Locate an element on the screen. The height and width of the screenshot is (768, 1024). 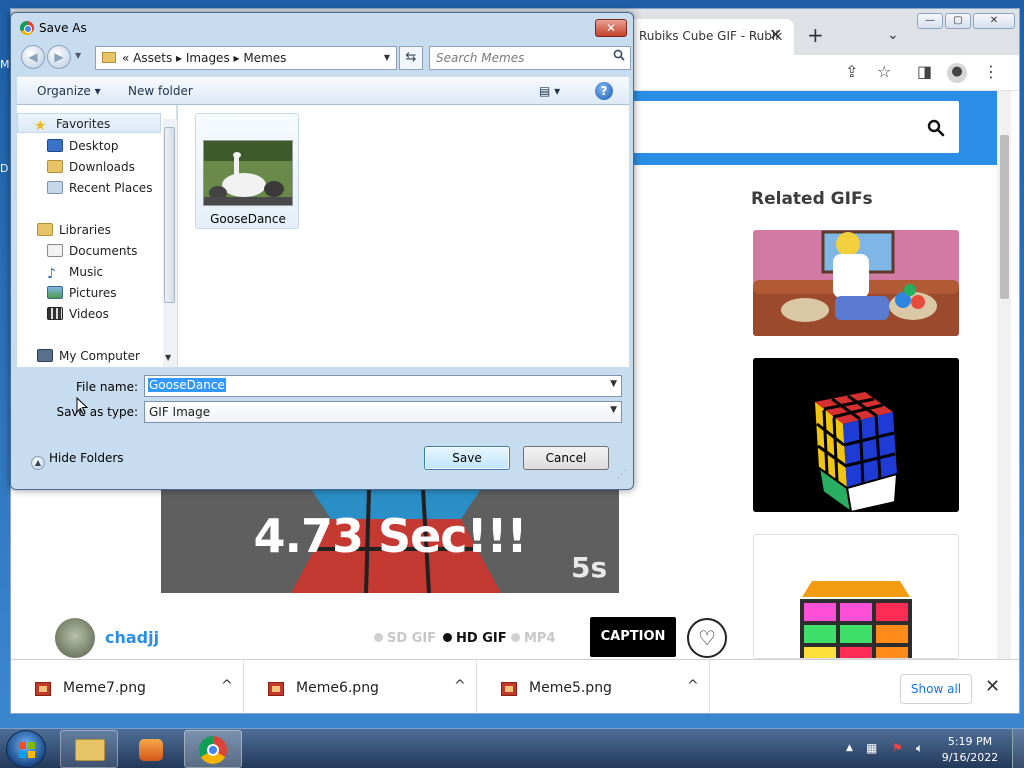
action-center-flag-icon: ⚑ is located at coordinates (897, 748).